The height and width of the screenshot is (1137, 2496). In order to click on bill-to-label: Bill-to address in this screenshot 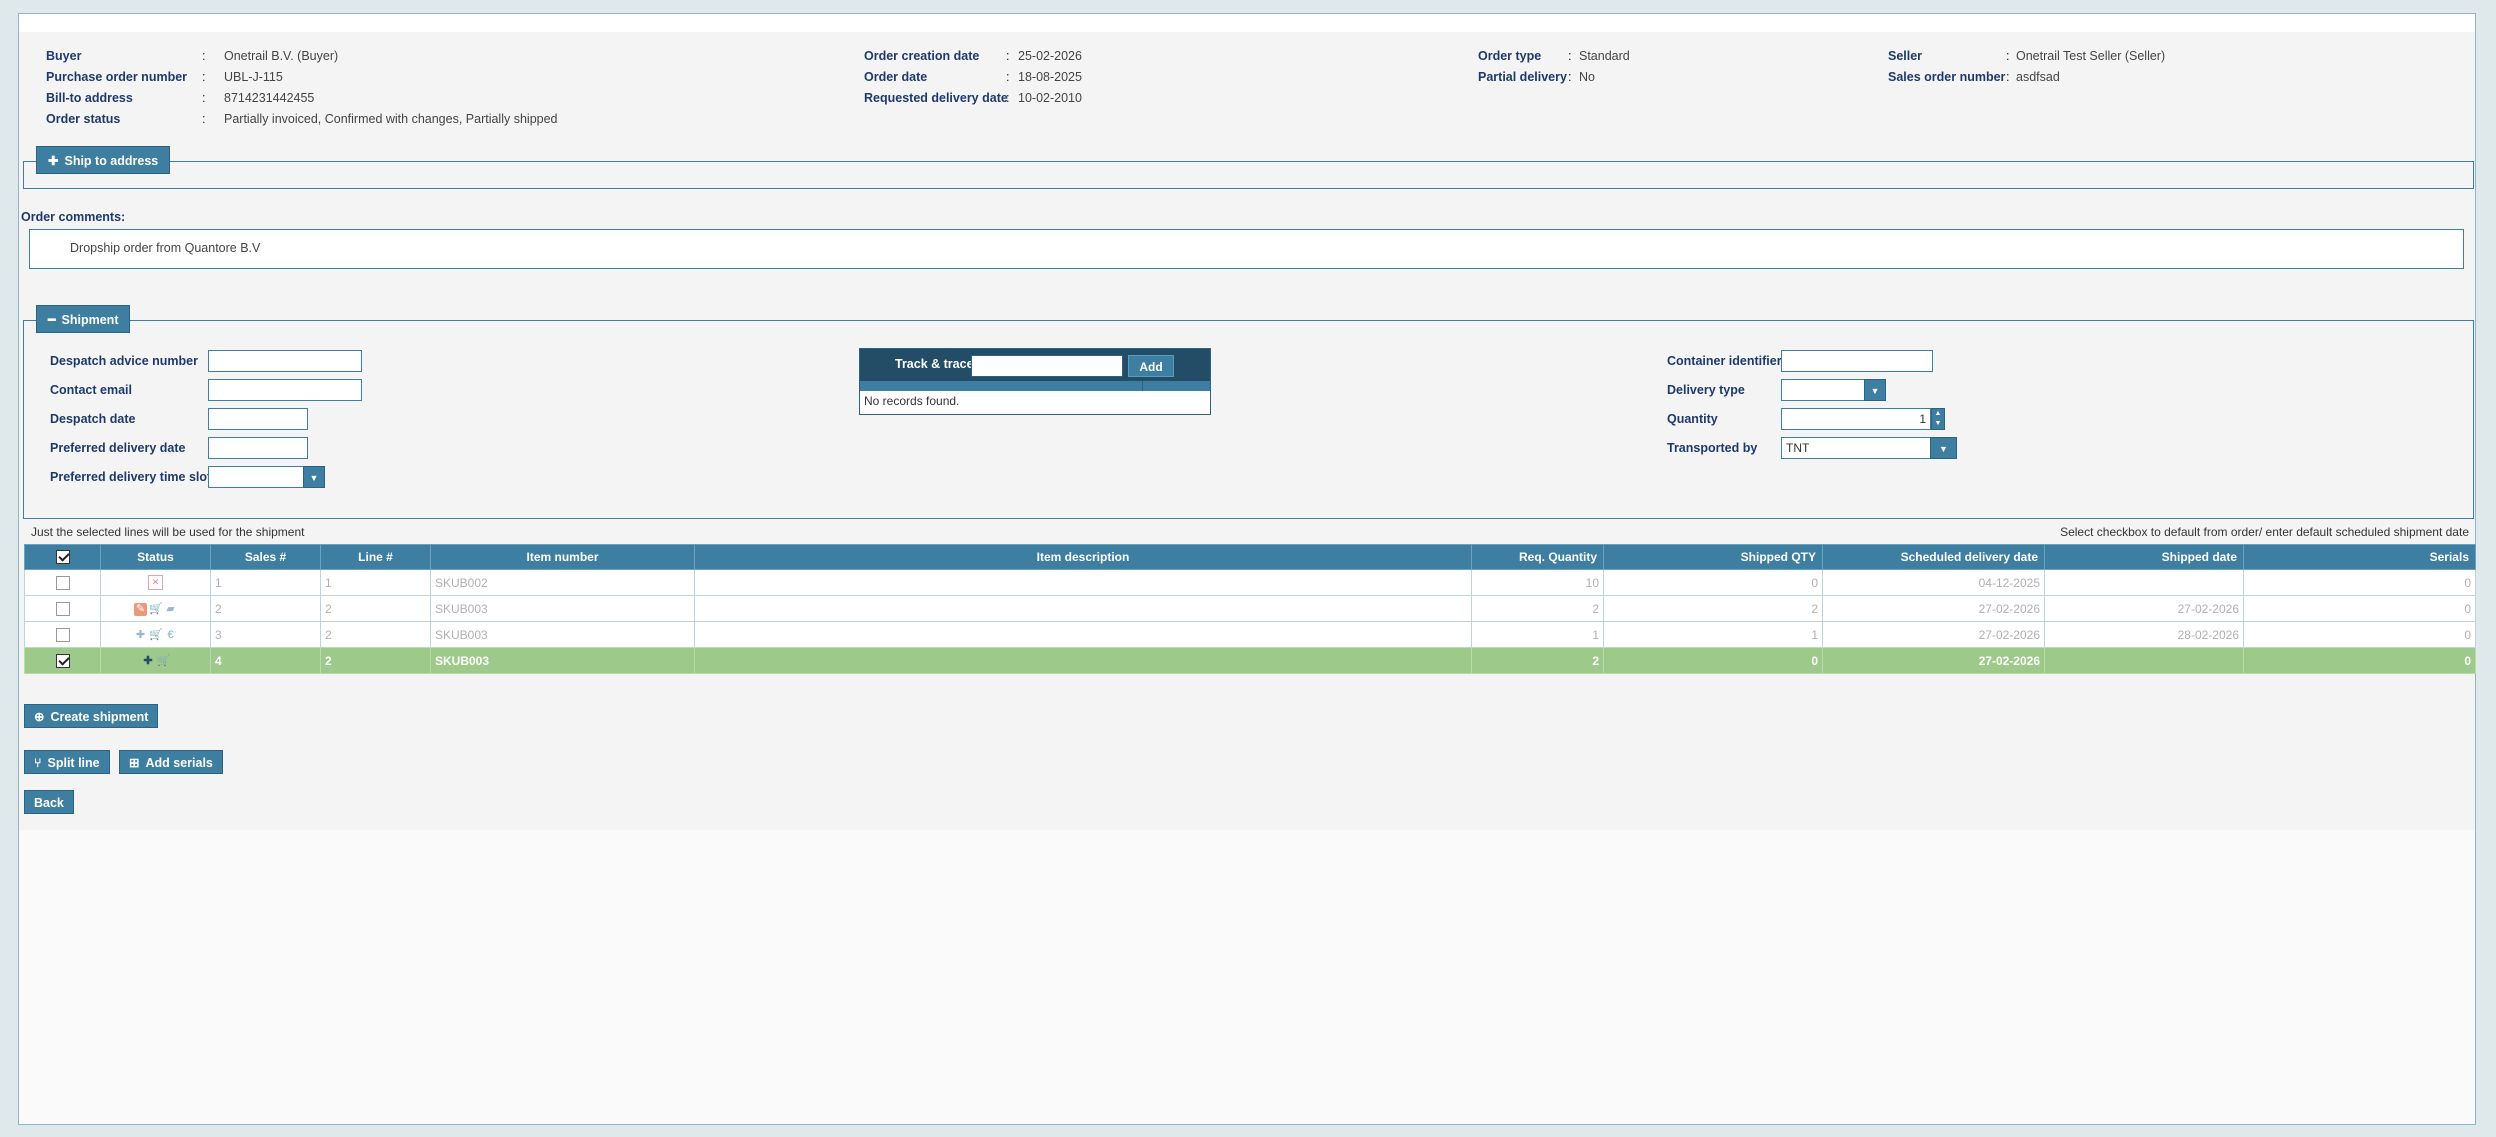, I will do `click(89, 98)`.